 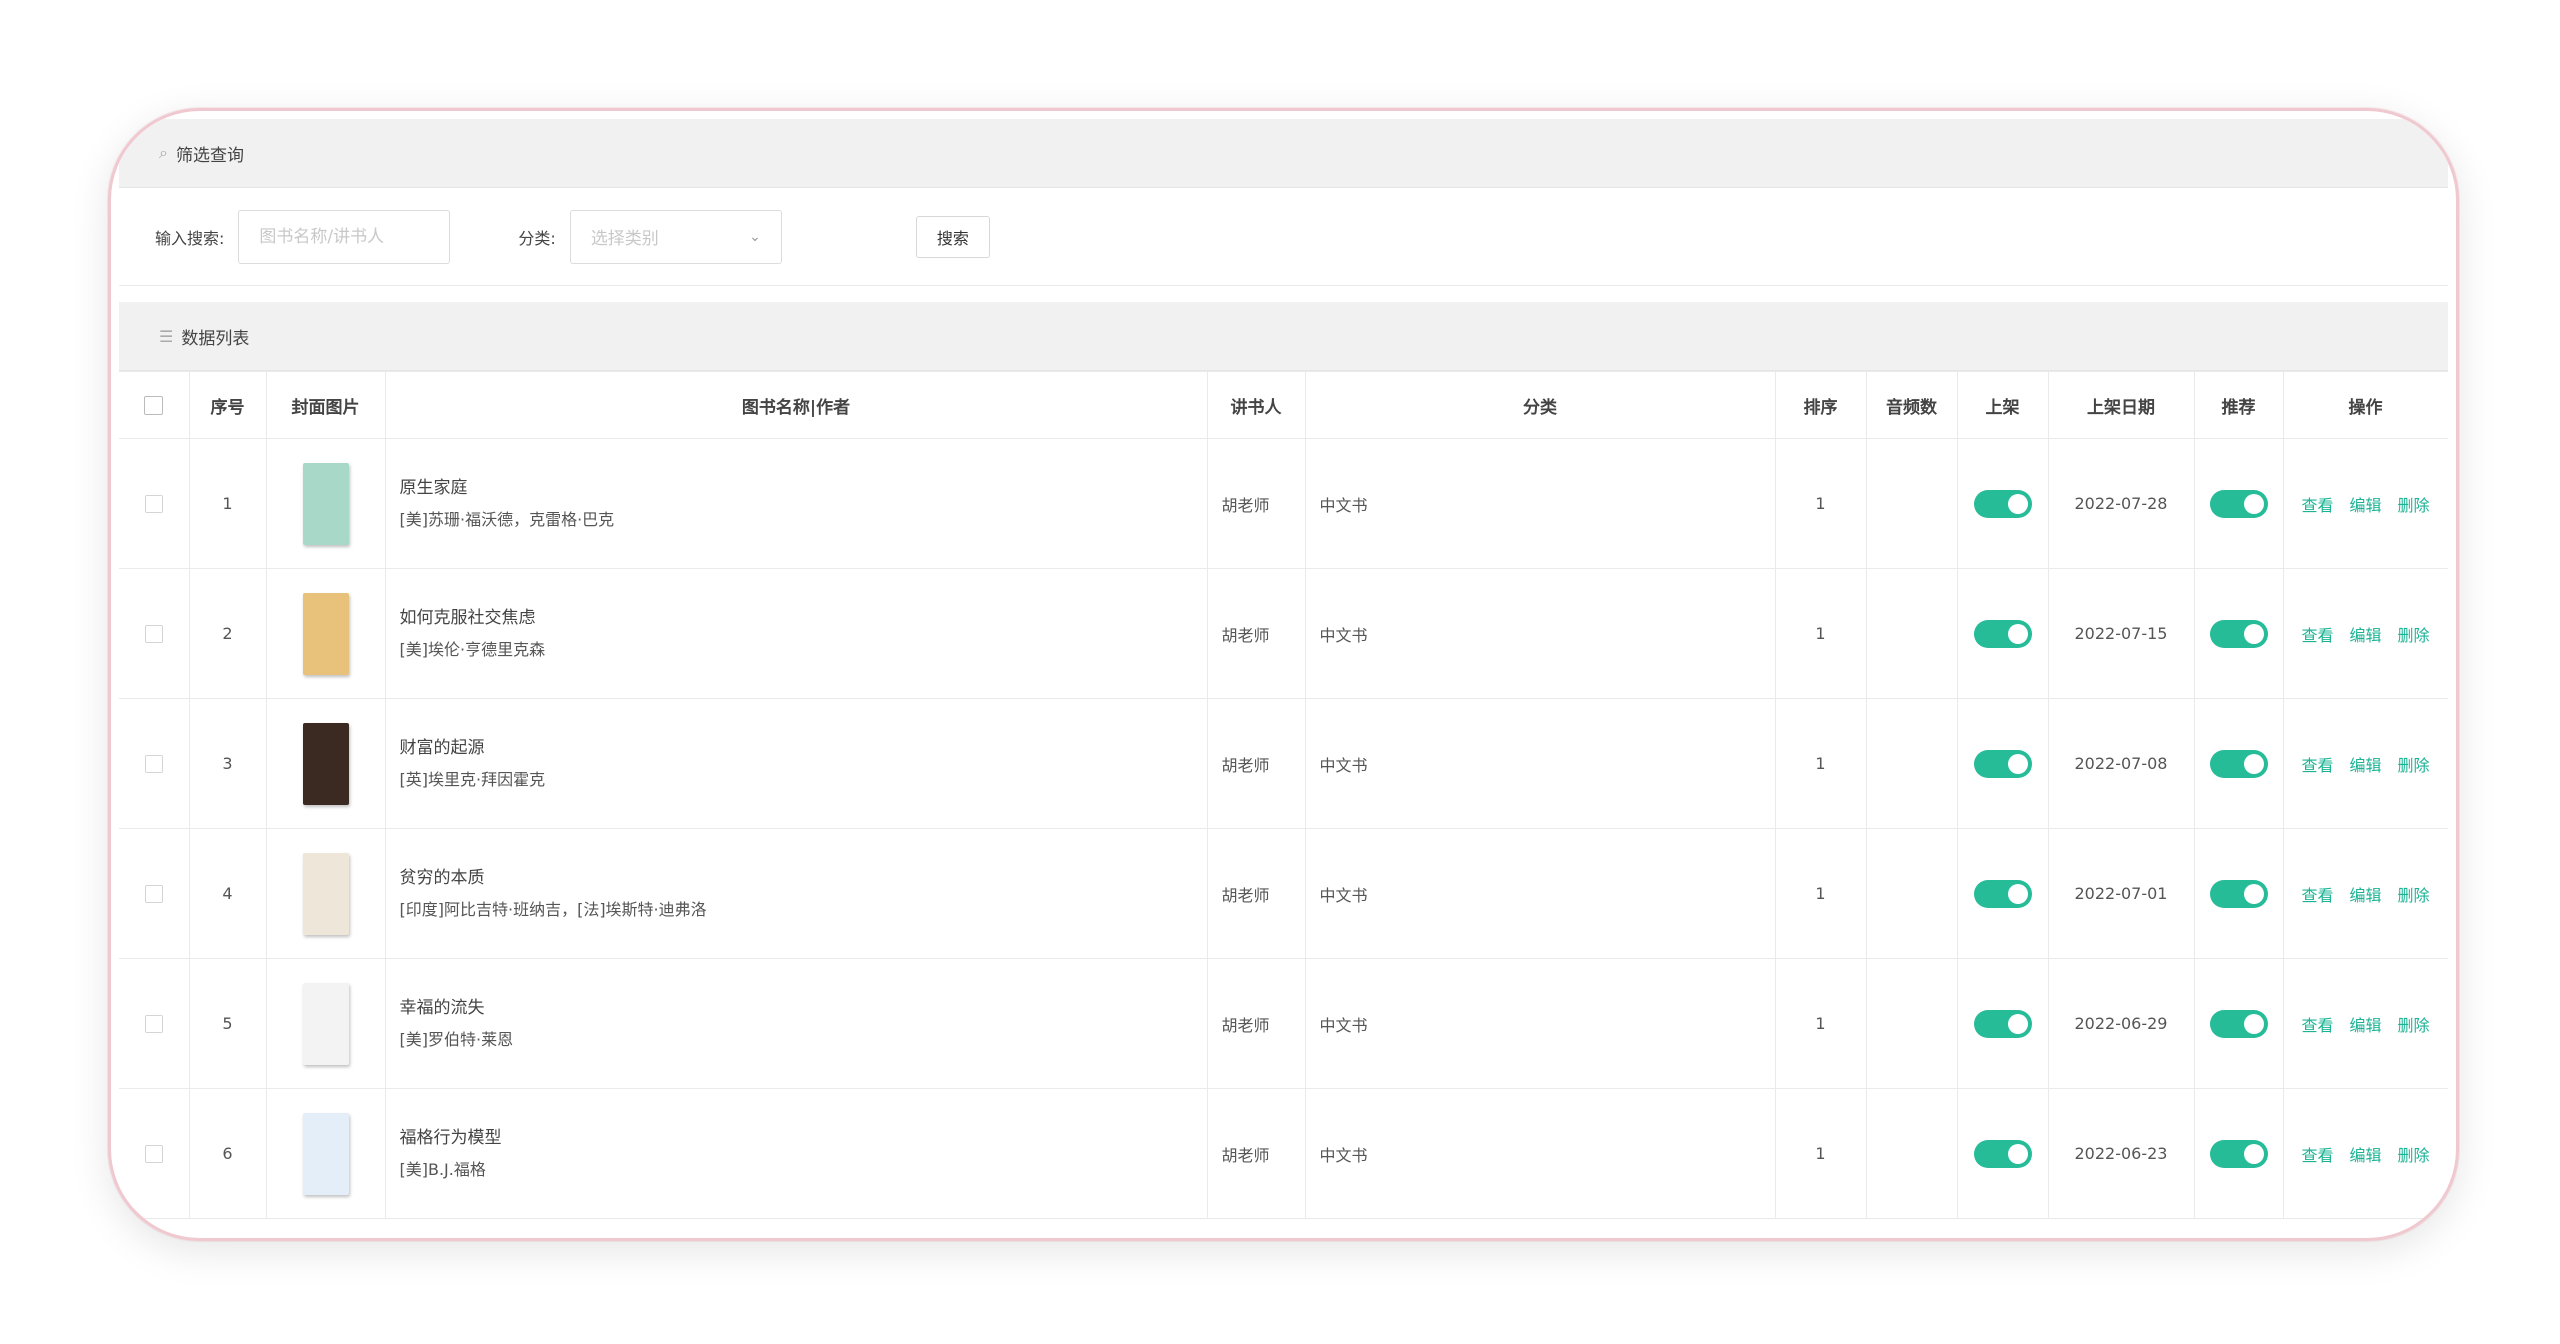 What do you see at coordinates (2365, 405) in the screenshot?
I see `header-actions: 操作` at bounding box center [2365, 405].